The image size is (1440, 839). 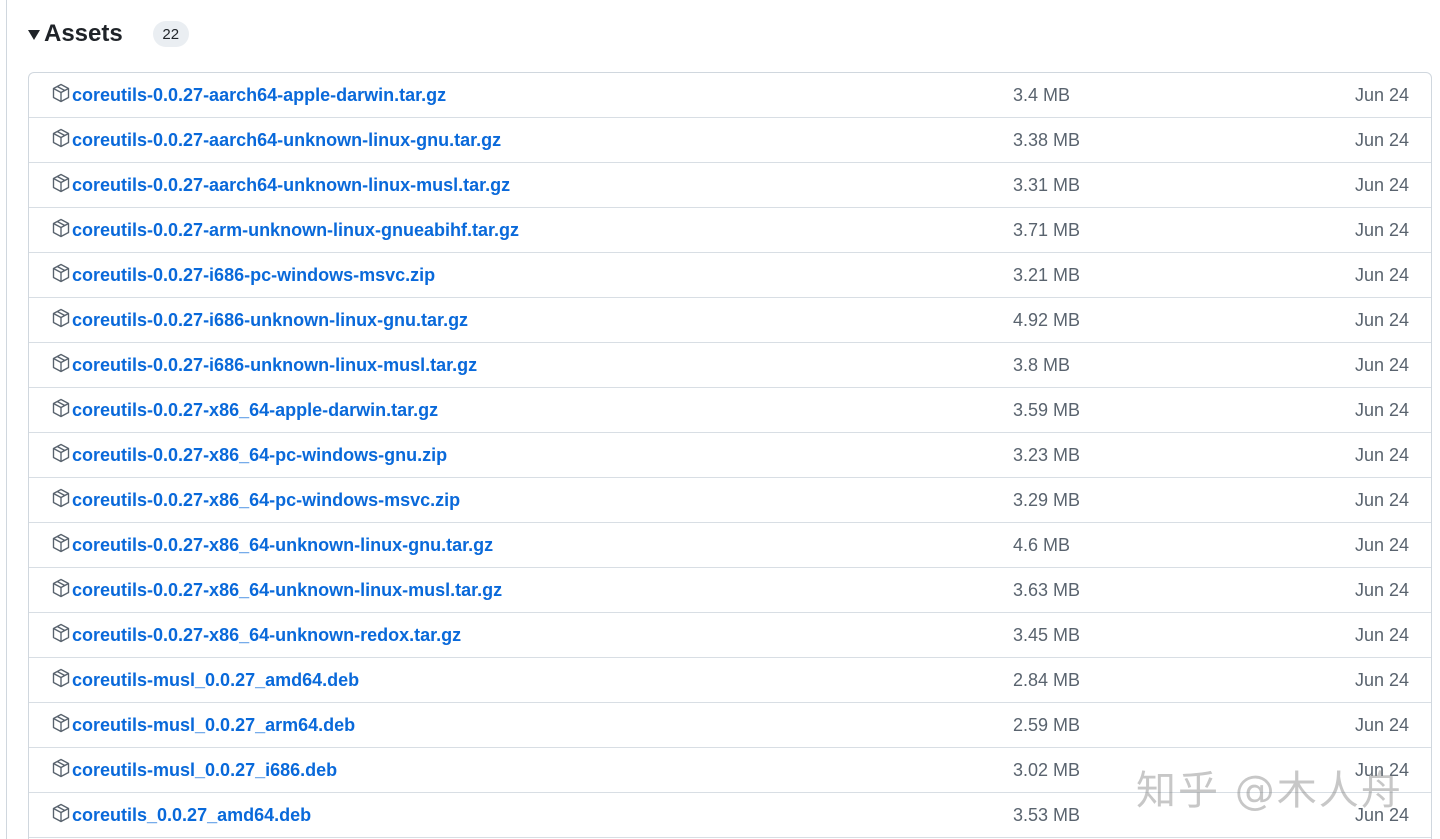 What do you see at coordinates (1047, 770) in the screenshot?
I see `asset-size: 3.02 MB` at bounding box center [1047, 770].